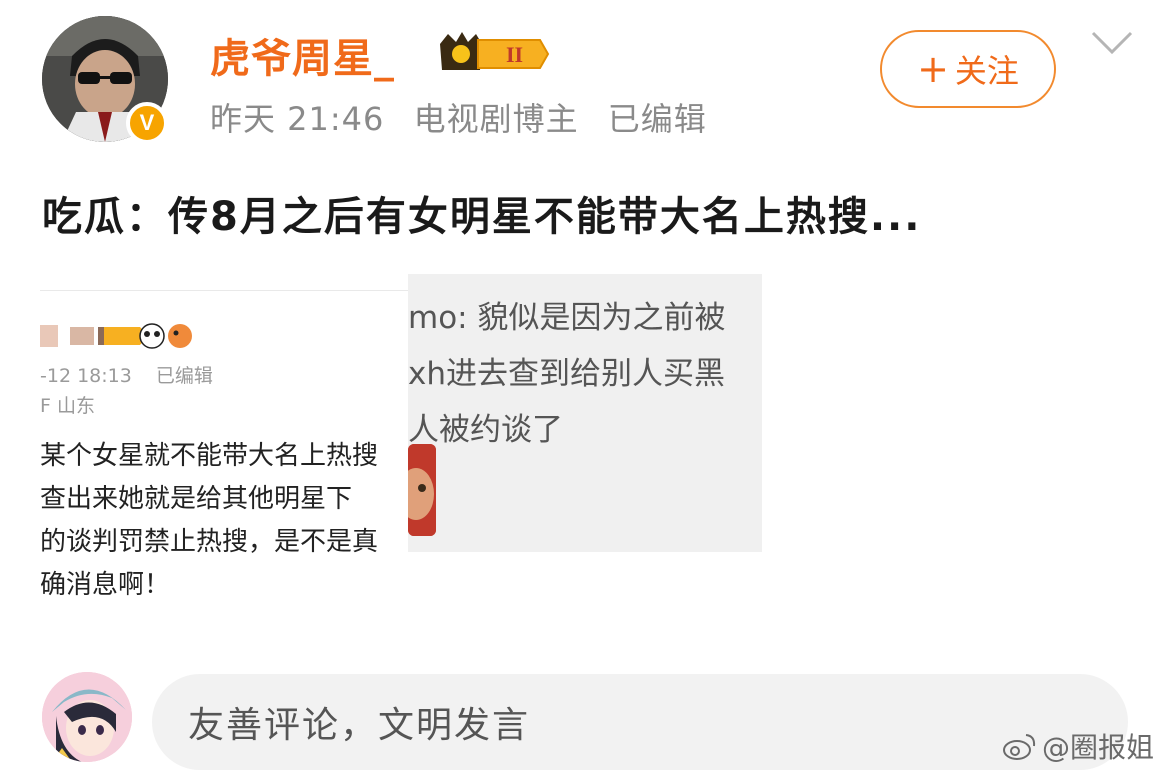 The image size is (1170, 773). Describe the element at coordinates (485, 430) in the screenshot. I see `embedded-line: 人被约谈了` at that location.